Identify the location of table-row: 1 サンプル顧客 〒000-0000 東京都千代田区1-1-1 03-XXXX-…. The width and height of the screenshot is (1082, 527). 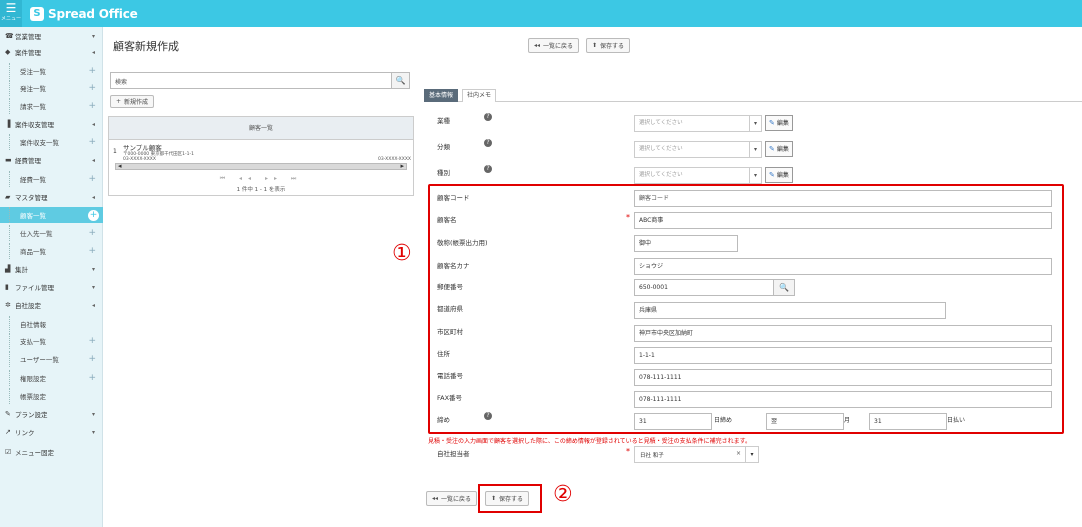
(261, 151).